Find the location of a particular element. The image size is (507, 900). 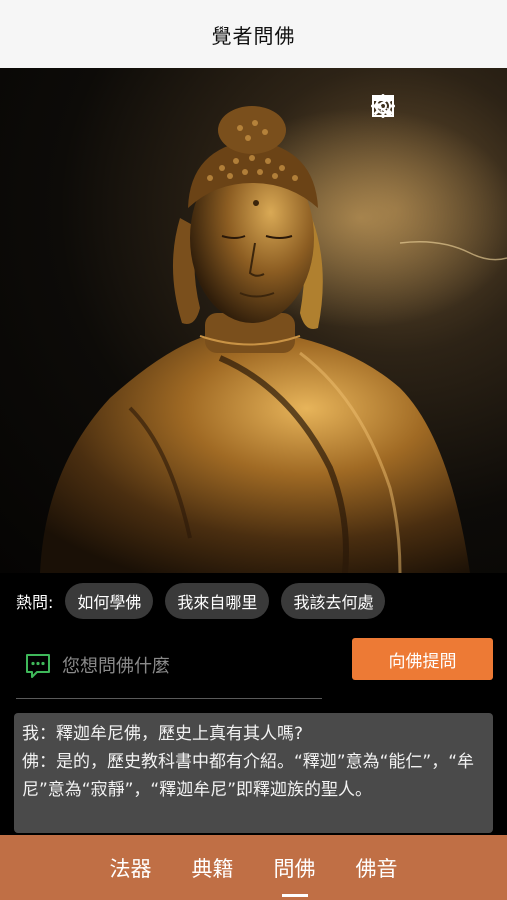

hot-questions-label: 熱問: is located at coordinates (35, 602).